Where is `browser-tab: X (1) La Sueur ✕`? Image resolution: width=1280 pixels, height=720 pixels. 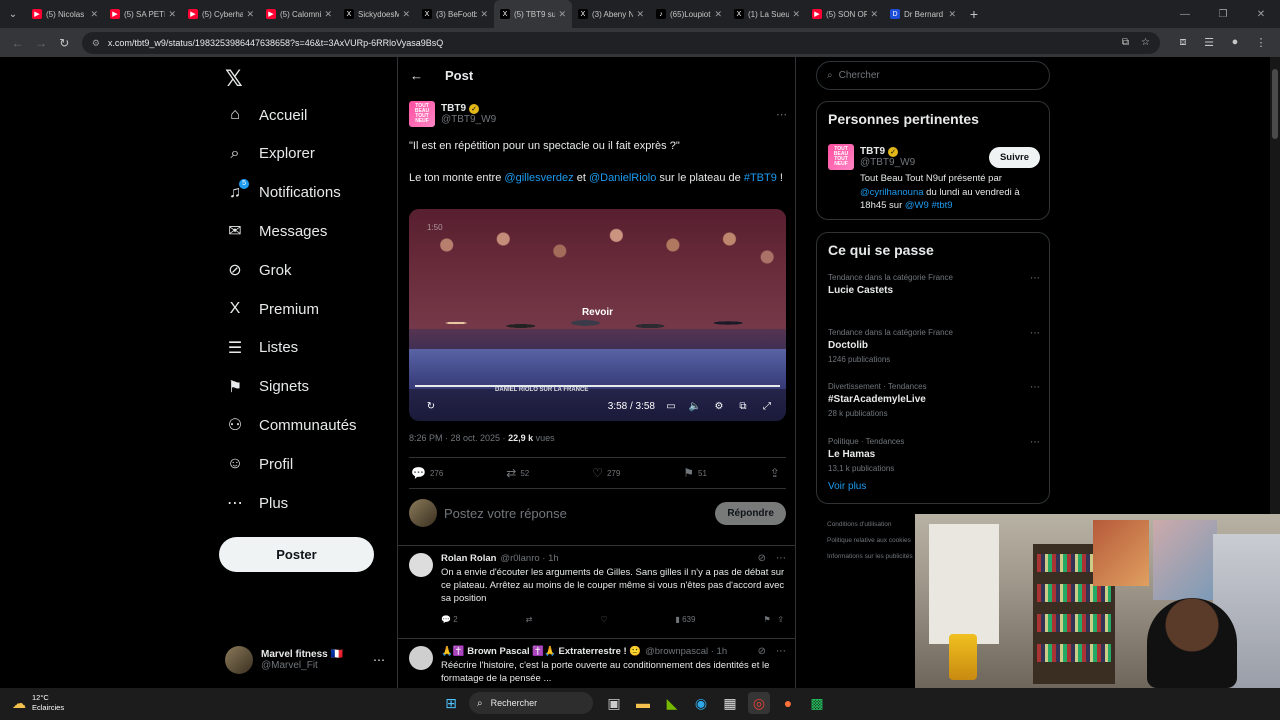
browser-tab: X (1) La Sueur ✕ is located at coordinates (767, 14).